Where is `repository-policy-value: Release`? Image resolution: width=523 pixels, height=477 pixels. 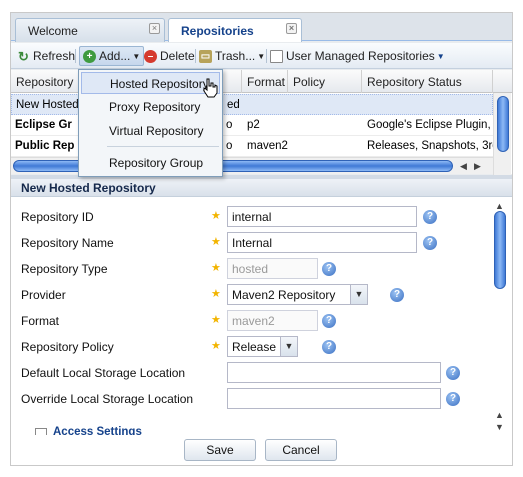 repository-policy-value: Release is located at coordinates (254, 347).